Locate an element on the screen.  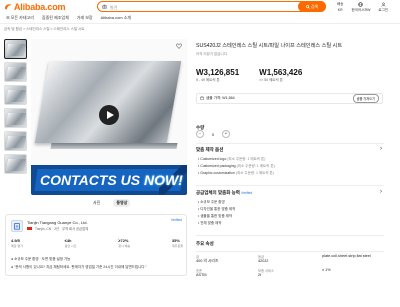
account-menu: 로그인 is located at coordinates (383, 7).